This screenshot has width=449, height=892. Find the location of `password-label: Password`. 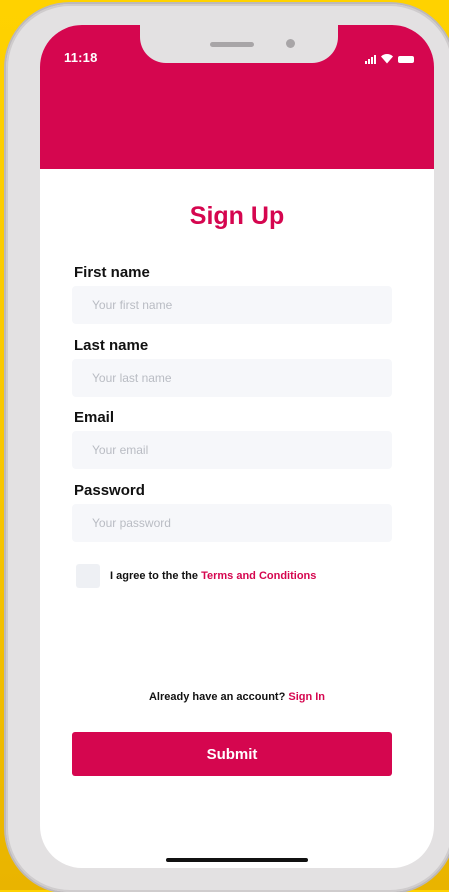

password-label: Password is located at coordinates (109, 490).